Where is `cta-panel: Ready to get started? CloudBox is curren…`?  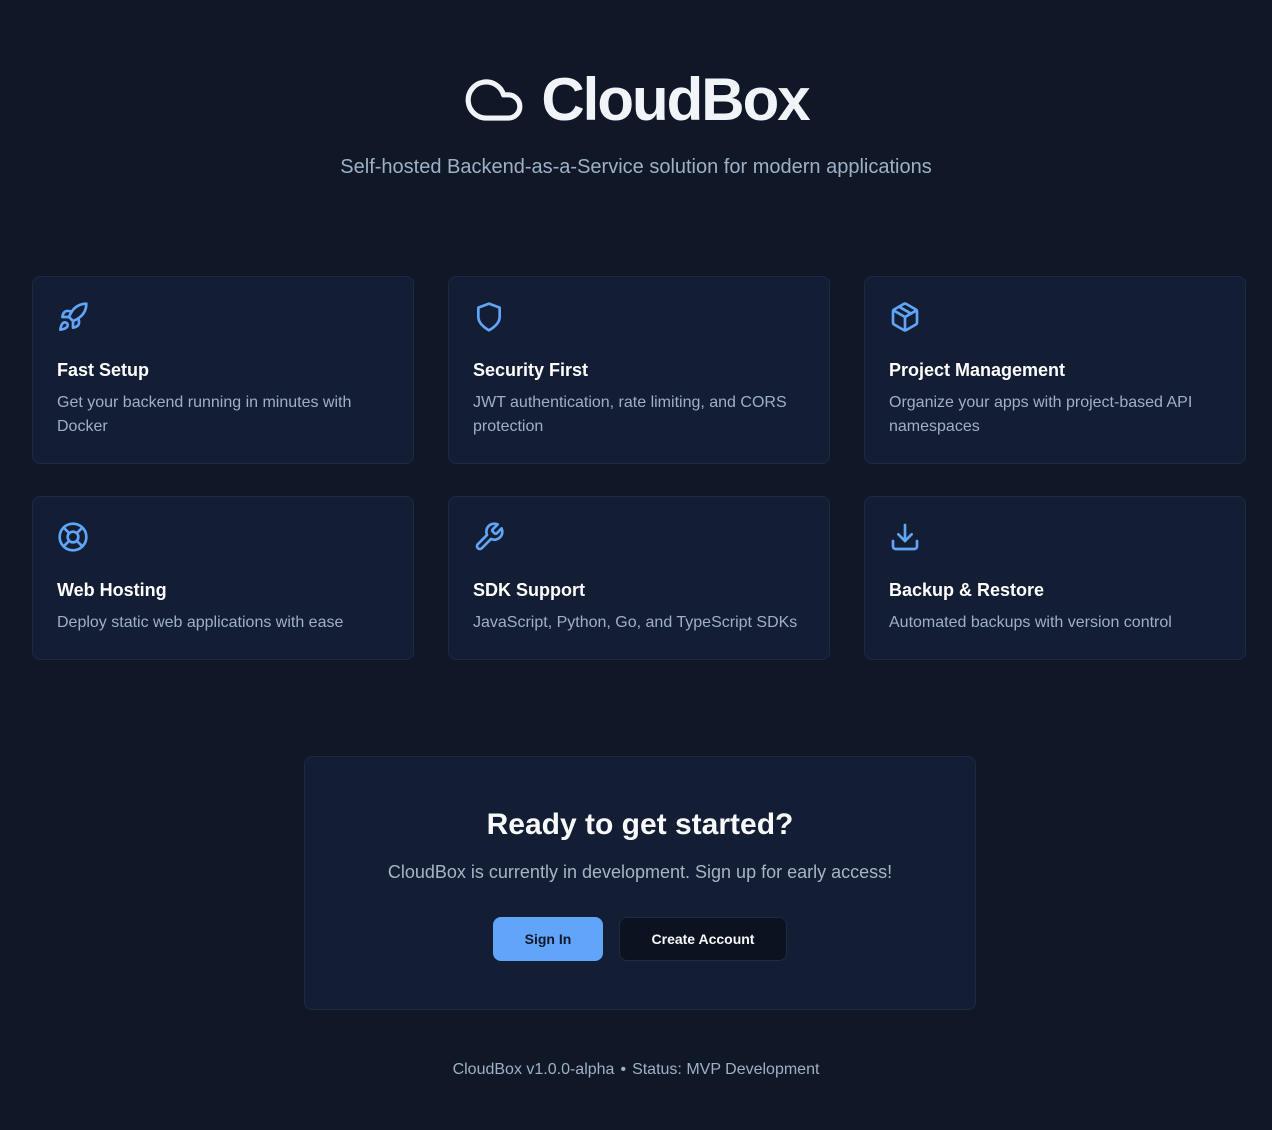 cta-panel: Ready to get started? CloudBox is curren… is located at coordinates (640, 883).